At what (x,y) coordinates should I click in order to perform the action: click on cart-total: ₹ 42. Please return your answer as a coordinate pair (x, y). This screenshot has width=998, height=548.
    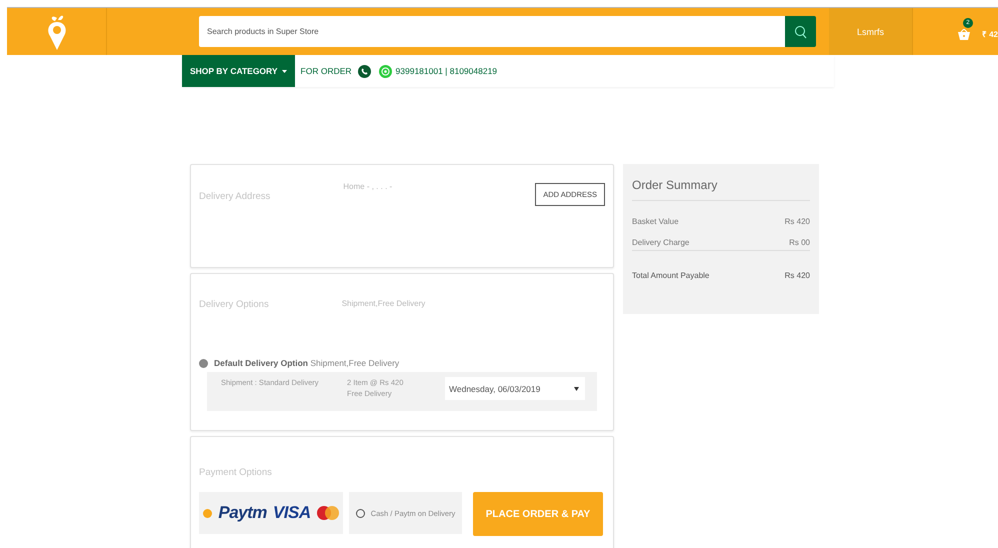
    Looking at the image, I should click on (990, 34).